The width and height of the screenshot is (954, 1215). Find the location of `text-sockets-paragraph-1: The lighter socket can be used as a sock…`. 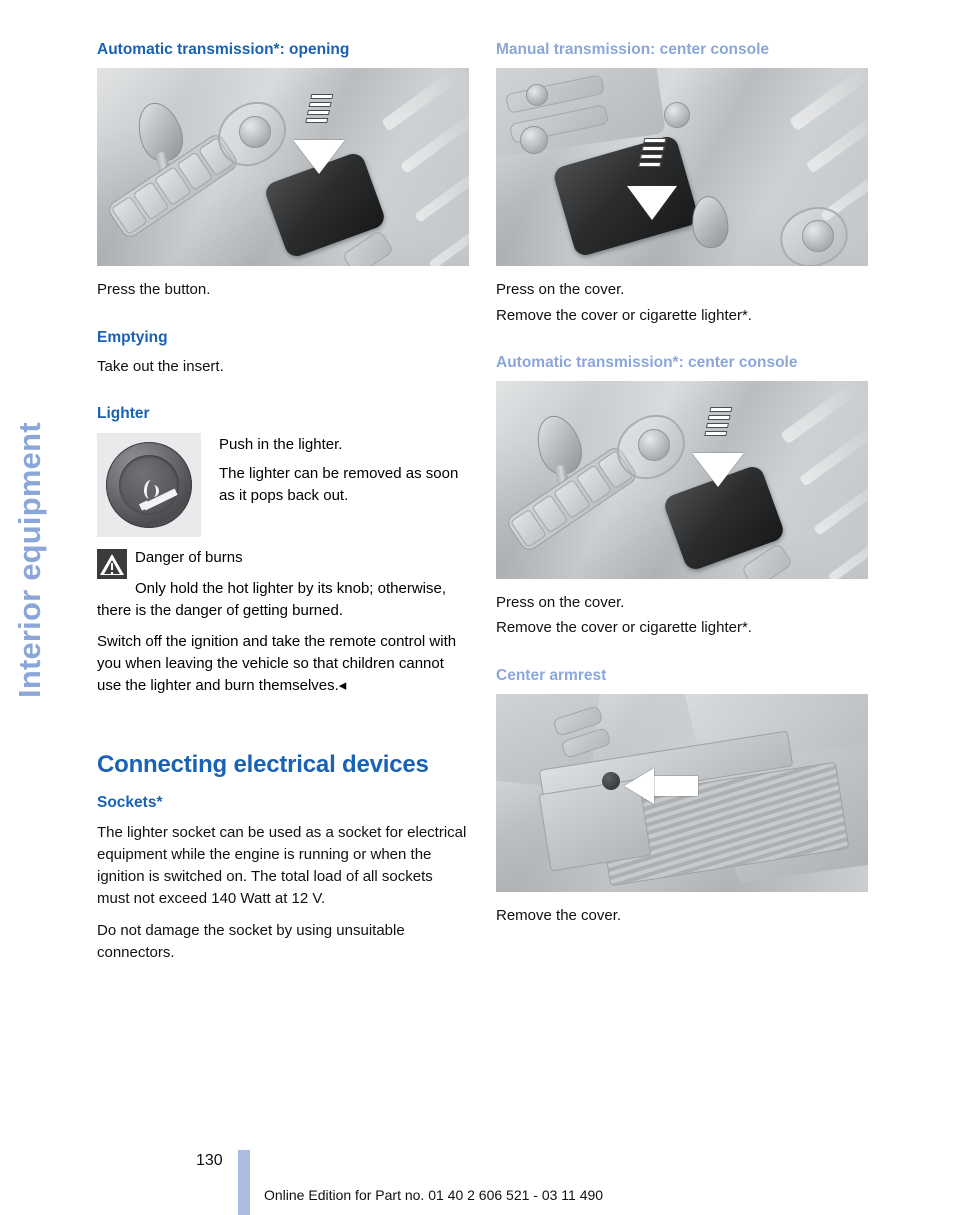

text-sockets-paragraph-1: The lighter socket can be used as a sock… is located at coordinates (282, 865).